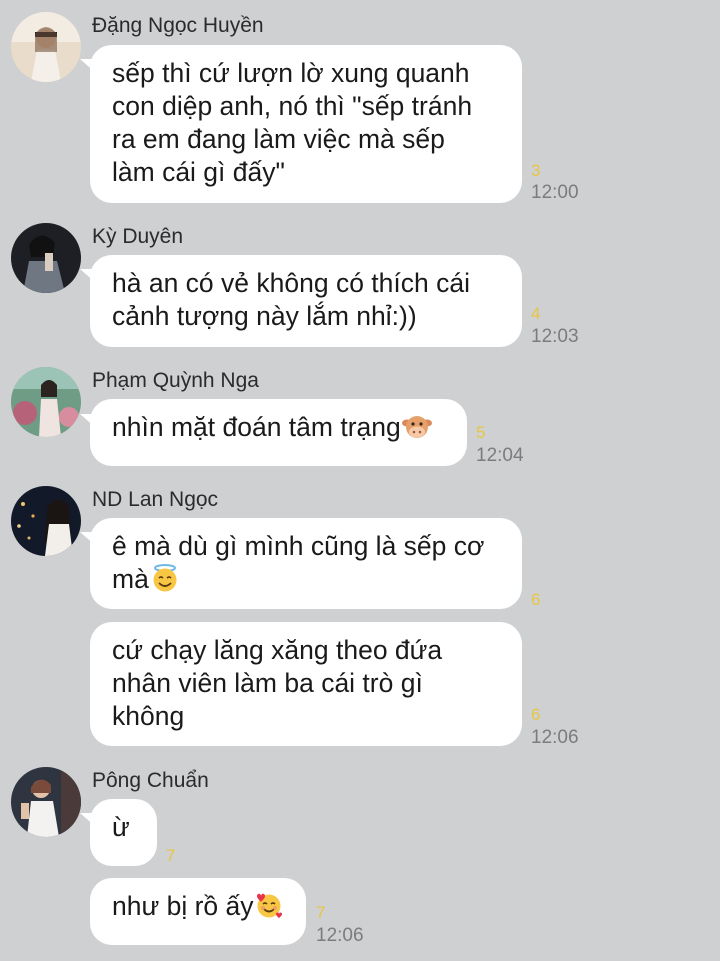  I want to click on message-line: mà, so click(306, 579).